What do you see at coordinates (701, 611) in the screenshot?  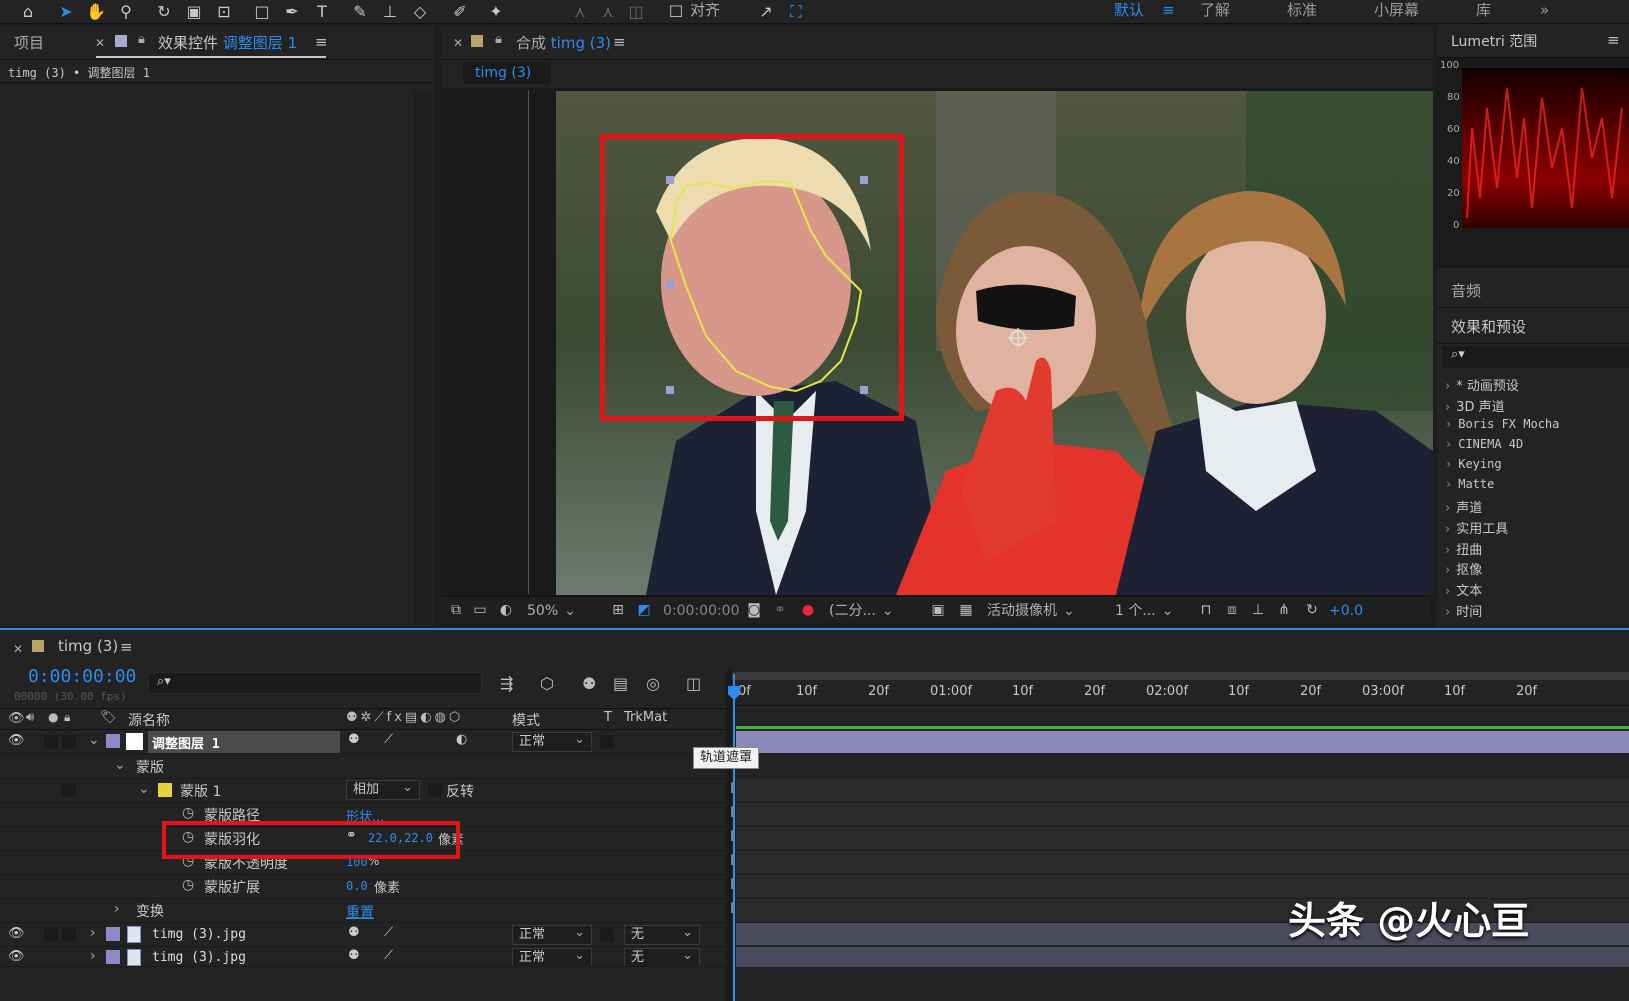 I see `viewer-timecode: 0:00:00:00` at bounding box center [701, 611].